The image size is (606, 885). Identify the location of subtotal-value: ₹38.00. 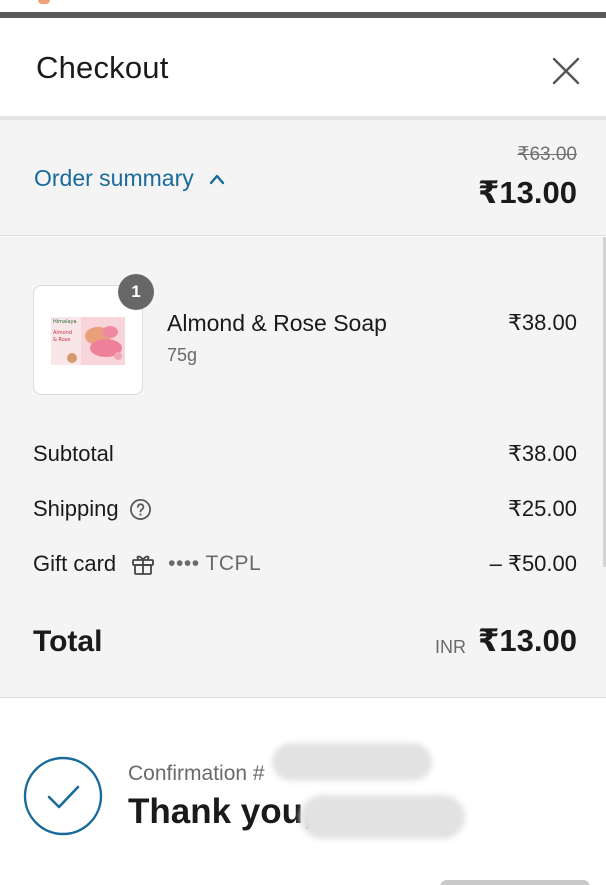
(542, 453).